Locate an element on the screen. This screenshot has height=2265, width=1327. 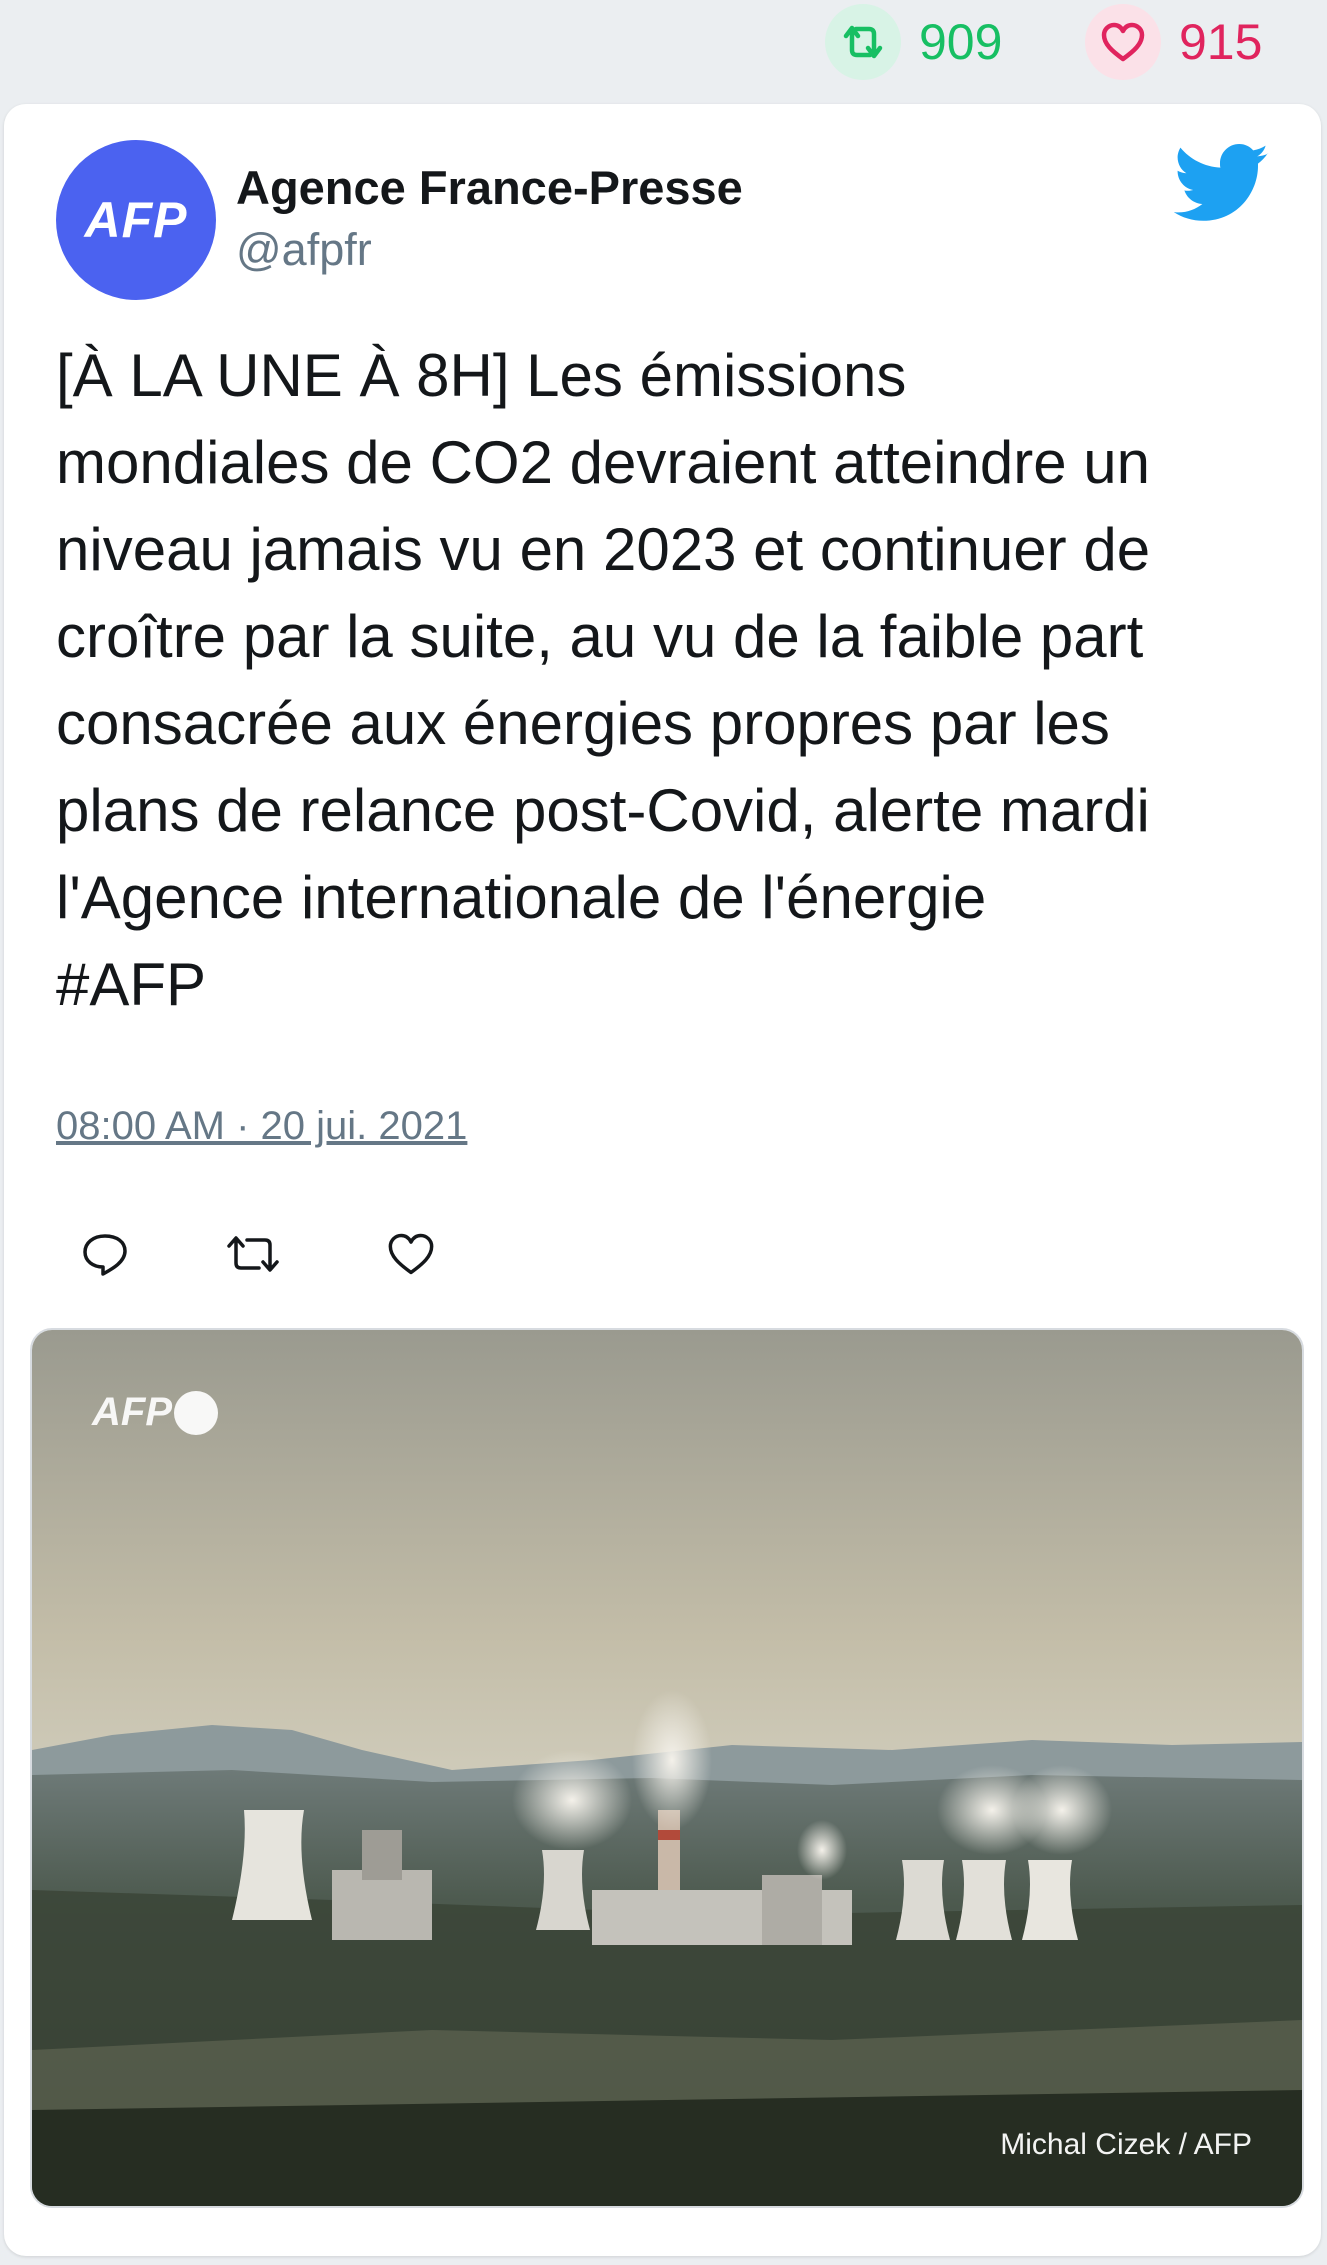
account-handle: @afpfr is located at coordinates (304, 250).